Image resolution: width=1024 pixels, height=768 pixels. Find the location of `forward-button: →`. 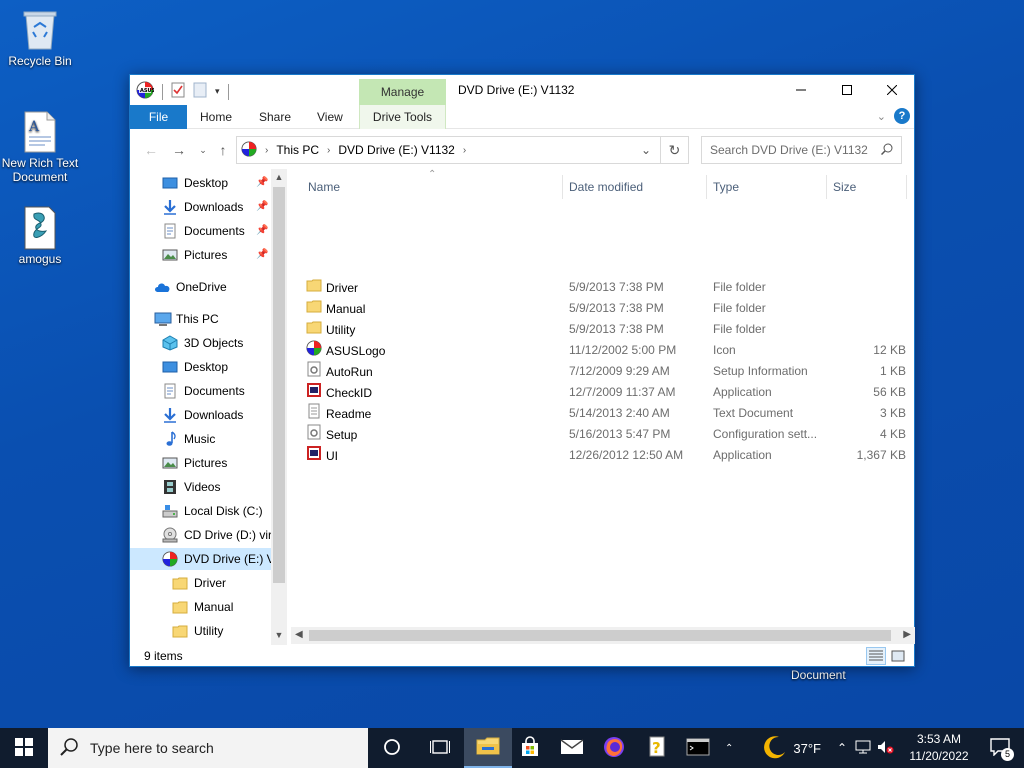

forward-button: → is located at coordinates (179, 150).